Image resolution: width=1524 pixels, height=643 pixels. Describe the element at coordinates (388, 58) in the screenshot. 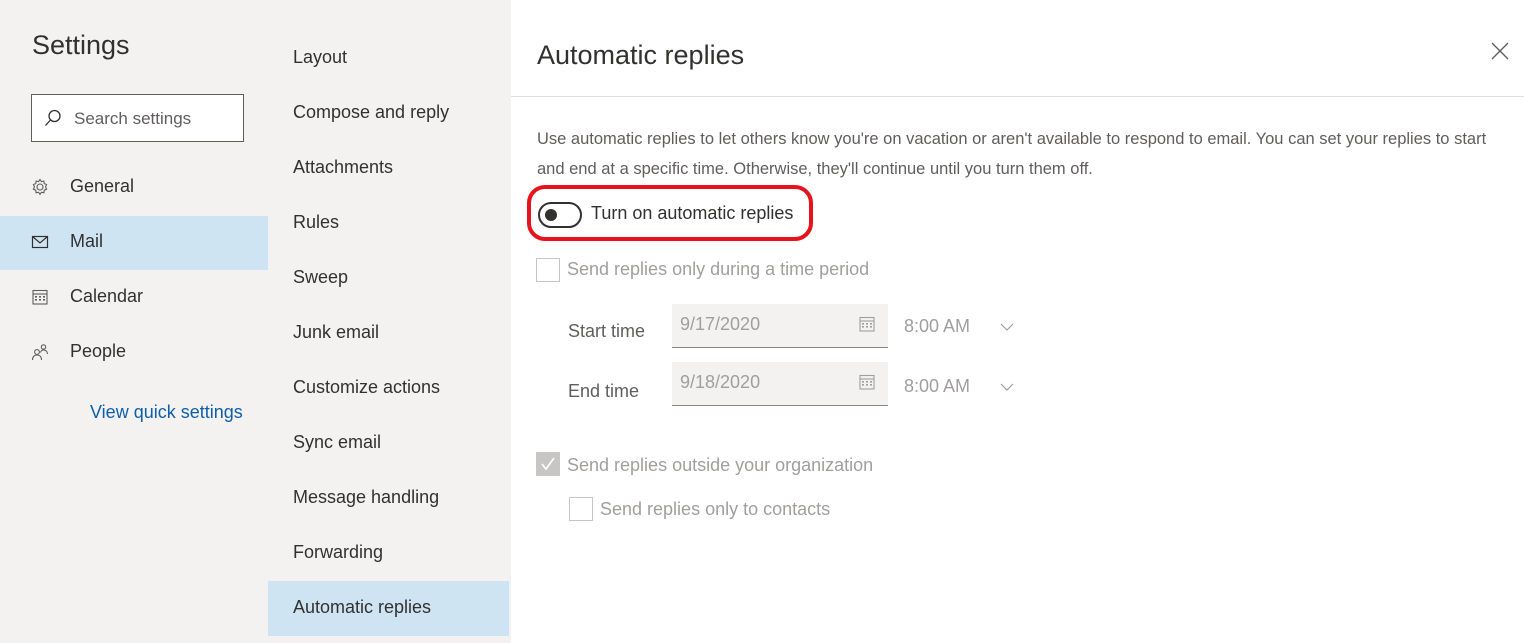

I see `nav-item-layout: Layout` at that location.